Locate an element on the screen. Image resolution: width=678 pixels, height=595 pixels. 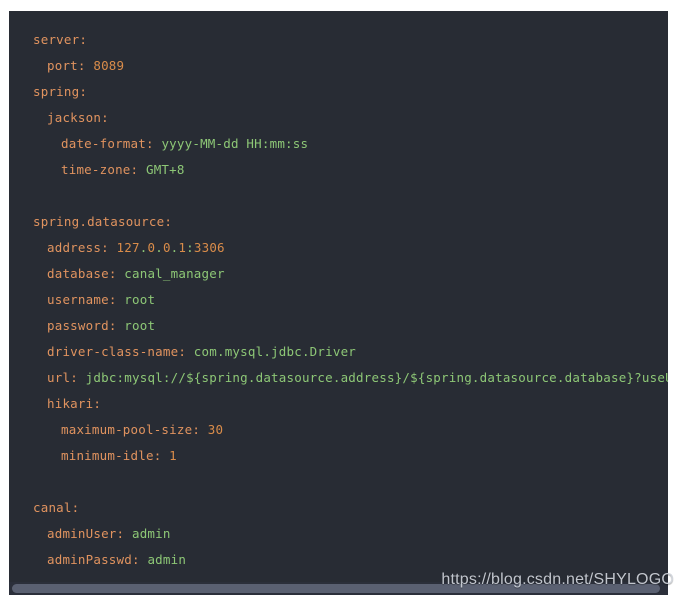
code-line: driver-class-name: com.mysql.jdbc.Driver is located at coordinates (338, 352).